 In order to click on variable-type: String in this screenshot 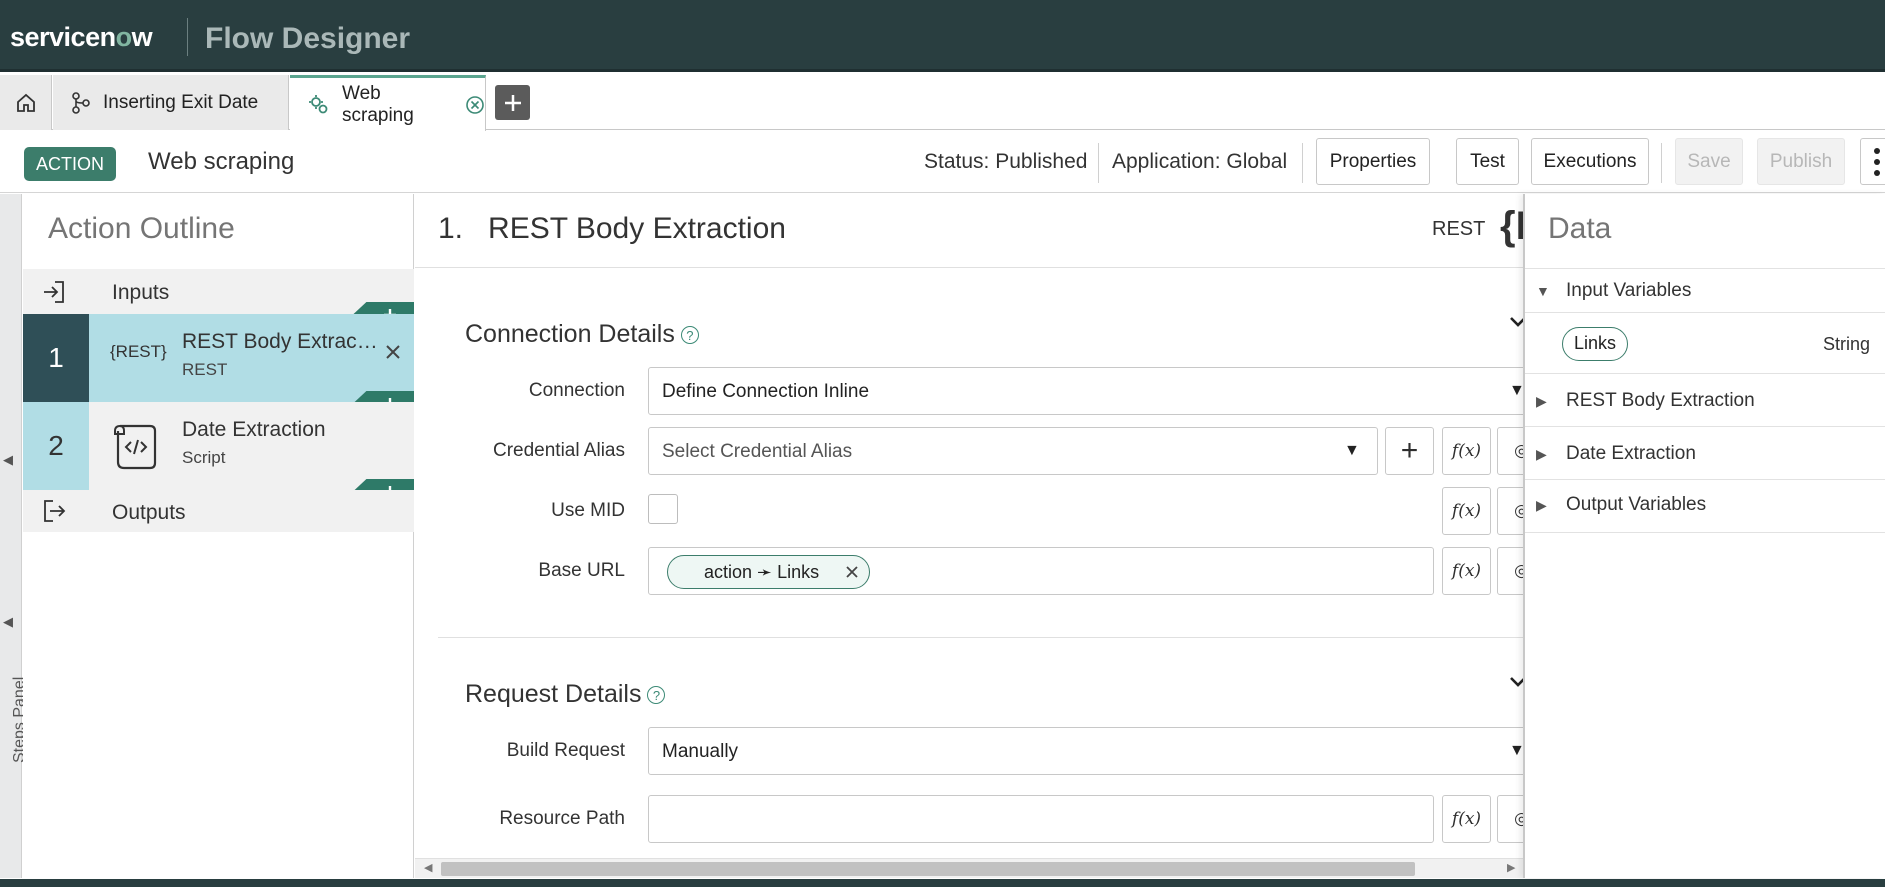, I will do `click(1847, 344)`.